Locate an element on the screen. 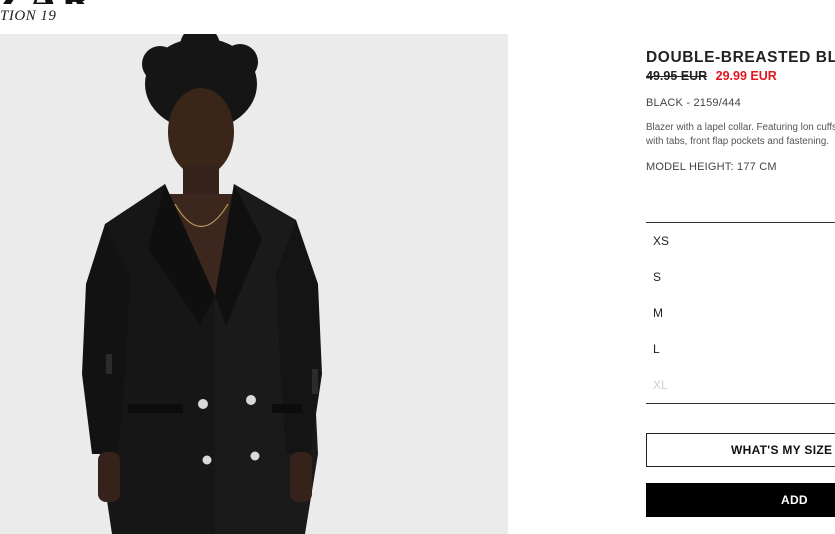 This screenshot has height=534, width=835. size-guide-button: WHAT'S MY SIZE is located at coordinates (740, 450).